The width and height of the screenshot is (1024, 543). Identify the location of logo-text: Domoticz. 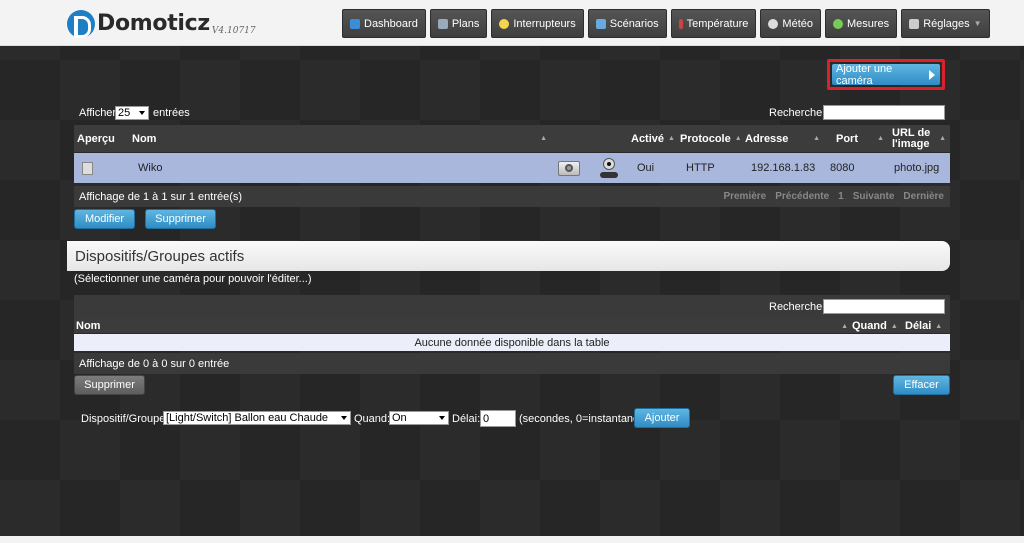
(153, 23).